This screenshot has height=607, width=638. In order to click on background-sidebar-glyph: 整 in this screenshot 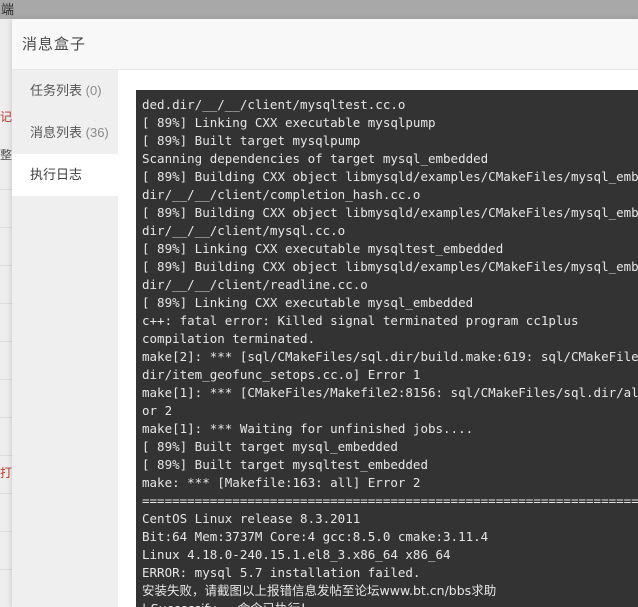, I will do `click(6, 155)`.